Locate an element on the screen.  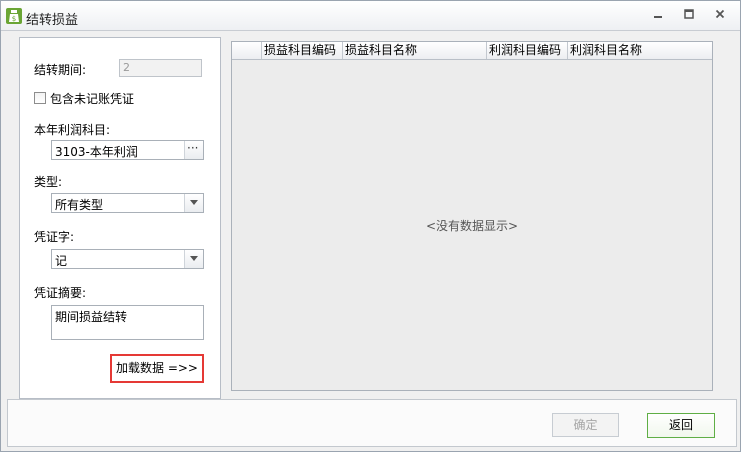
include-unposted-label: 包含未记账凭证 is located at coordinates (92, 99).